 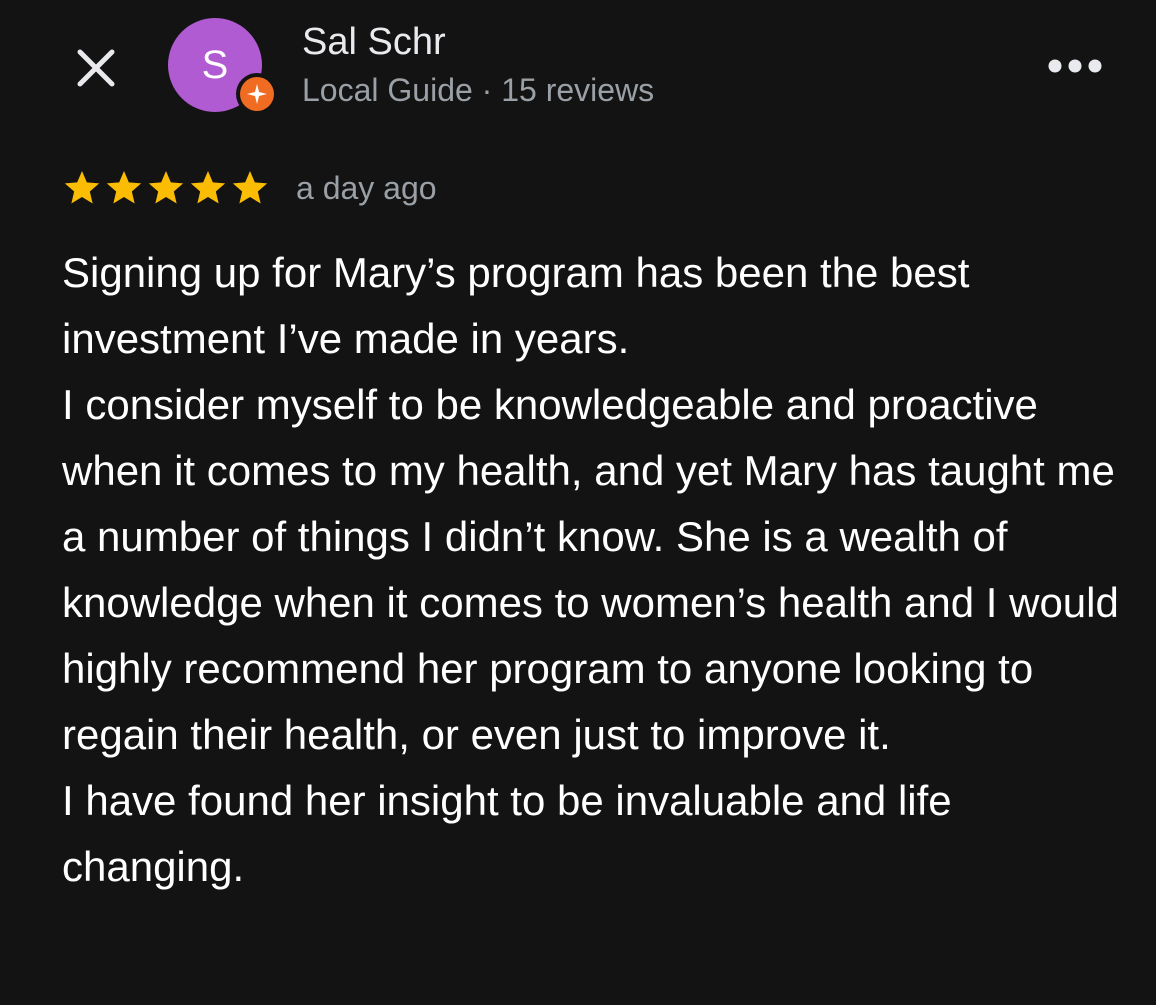 I want to click on more-options-button, so click(x=1075, y=66).